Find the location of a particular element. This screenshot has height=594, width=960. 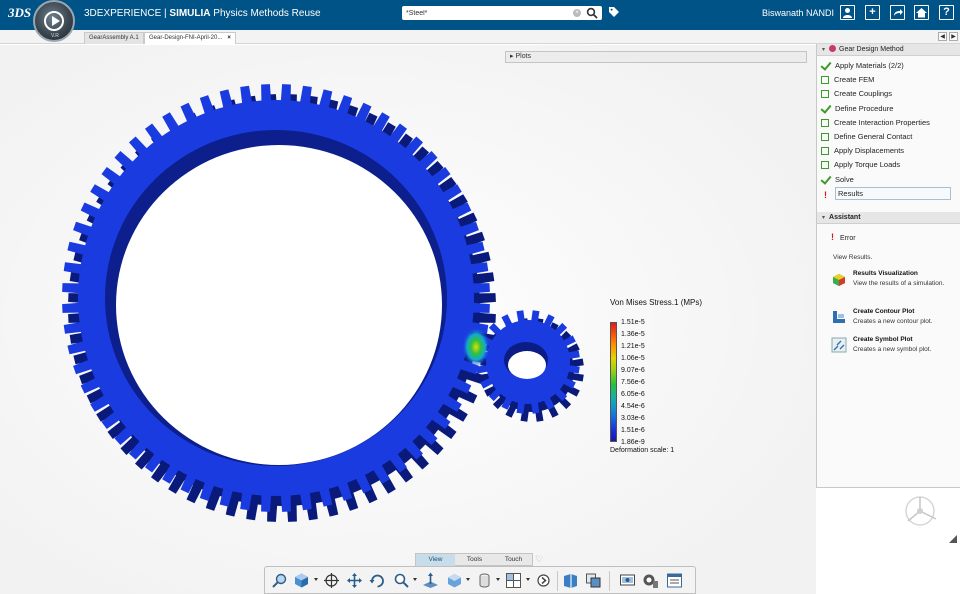

legend-title: Von Mises Stress.1 (MPs) is located at coordinates (656, 302).